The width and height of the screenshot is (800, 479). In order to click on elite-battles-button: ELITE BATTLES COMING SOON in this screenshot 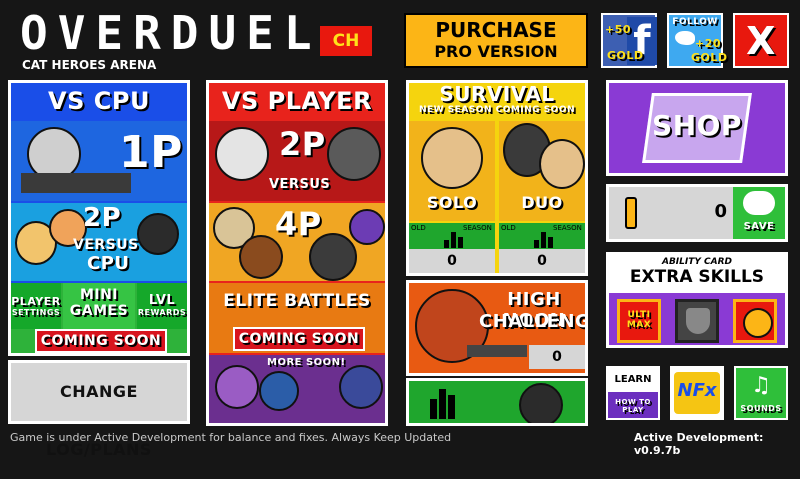, I will do `click(297, 318)`.